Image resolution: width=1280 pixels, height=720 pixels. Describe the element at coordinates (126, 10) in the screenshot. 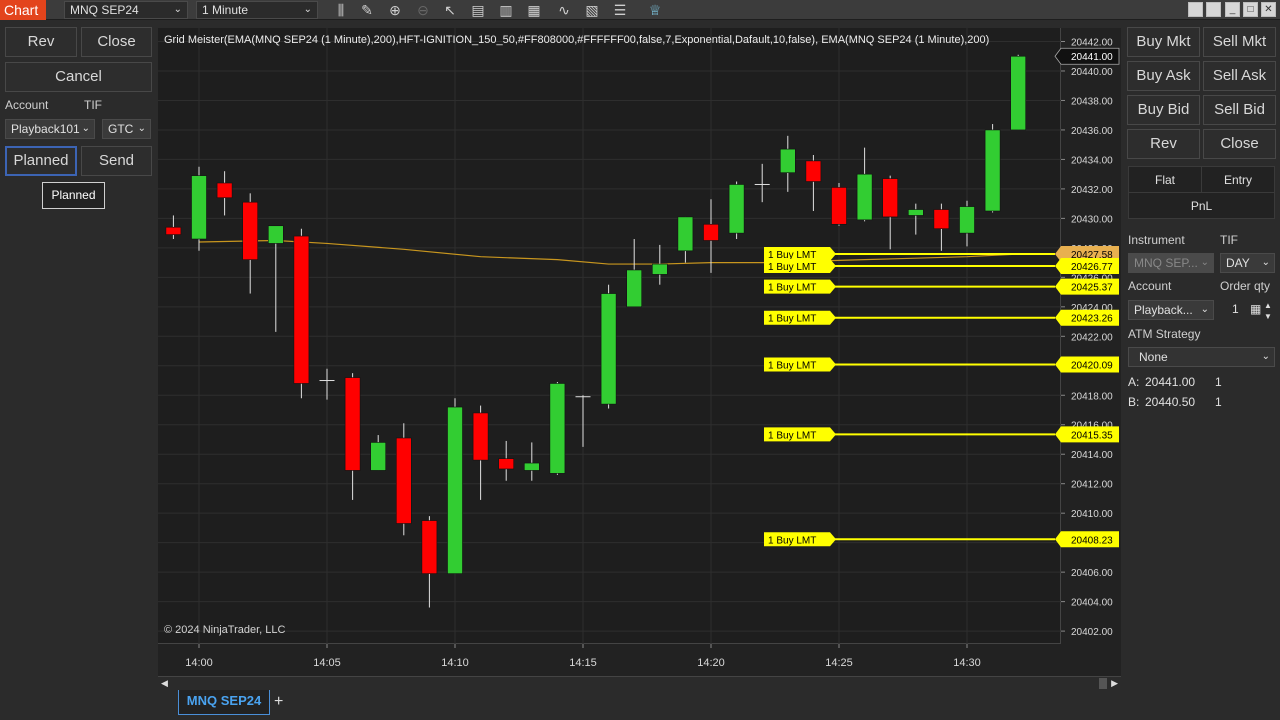

I see `instrument-selector: MNQ SEP24 ⌄` at that location.